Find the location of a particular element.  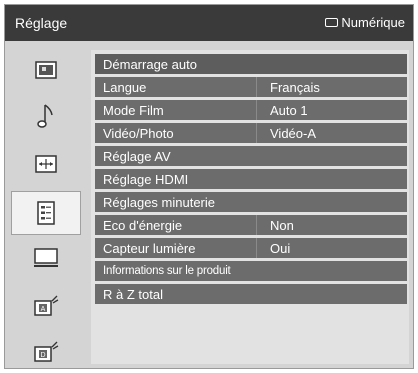

menu-row-label: Réglage HDMI is located at coordinates (146, 179).